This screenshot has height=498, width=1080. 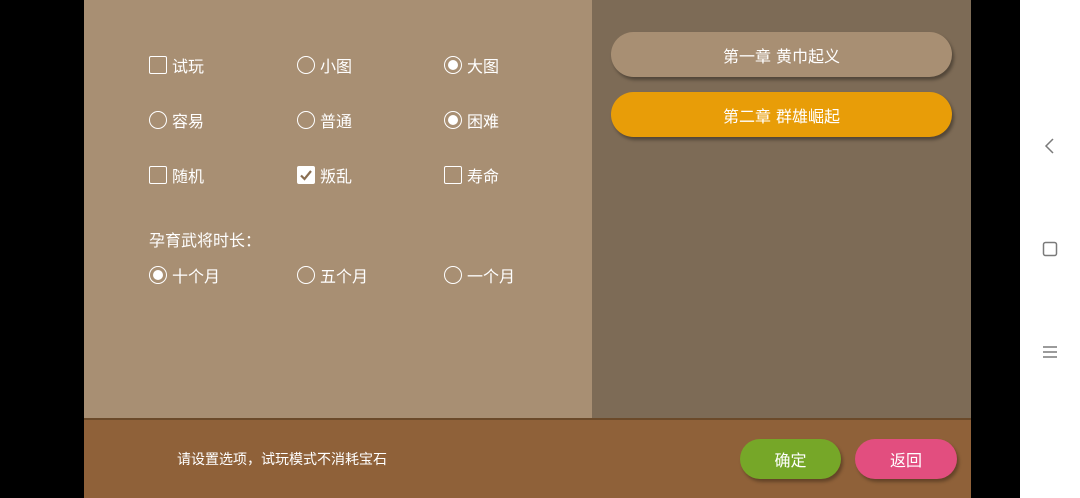 I want to click on system-nav-bar, so click(x=1050, y=249).